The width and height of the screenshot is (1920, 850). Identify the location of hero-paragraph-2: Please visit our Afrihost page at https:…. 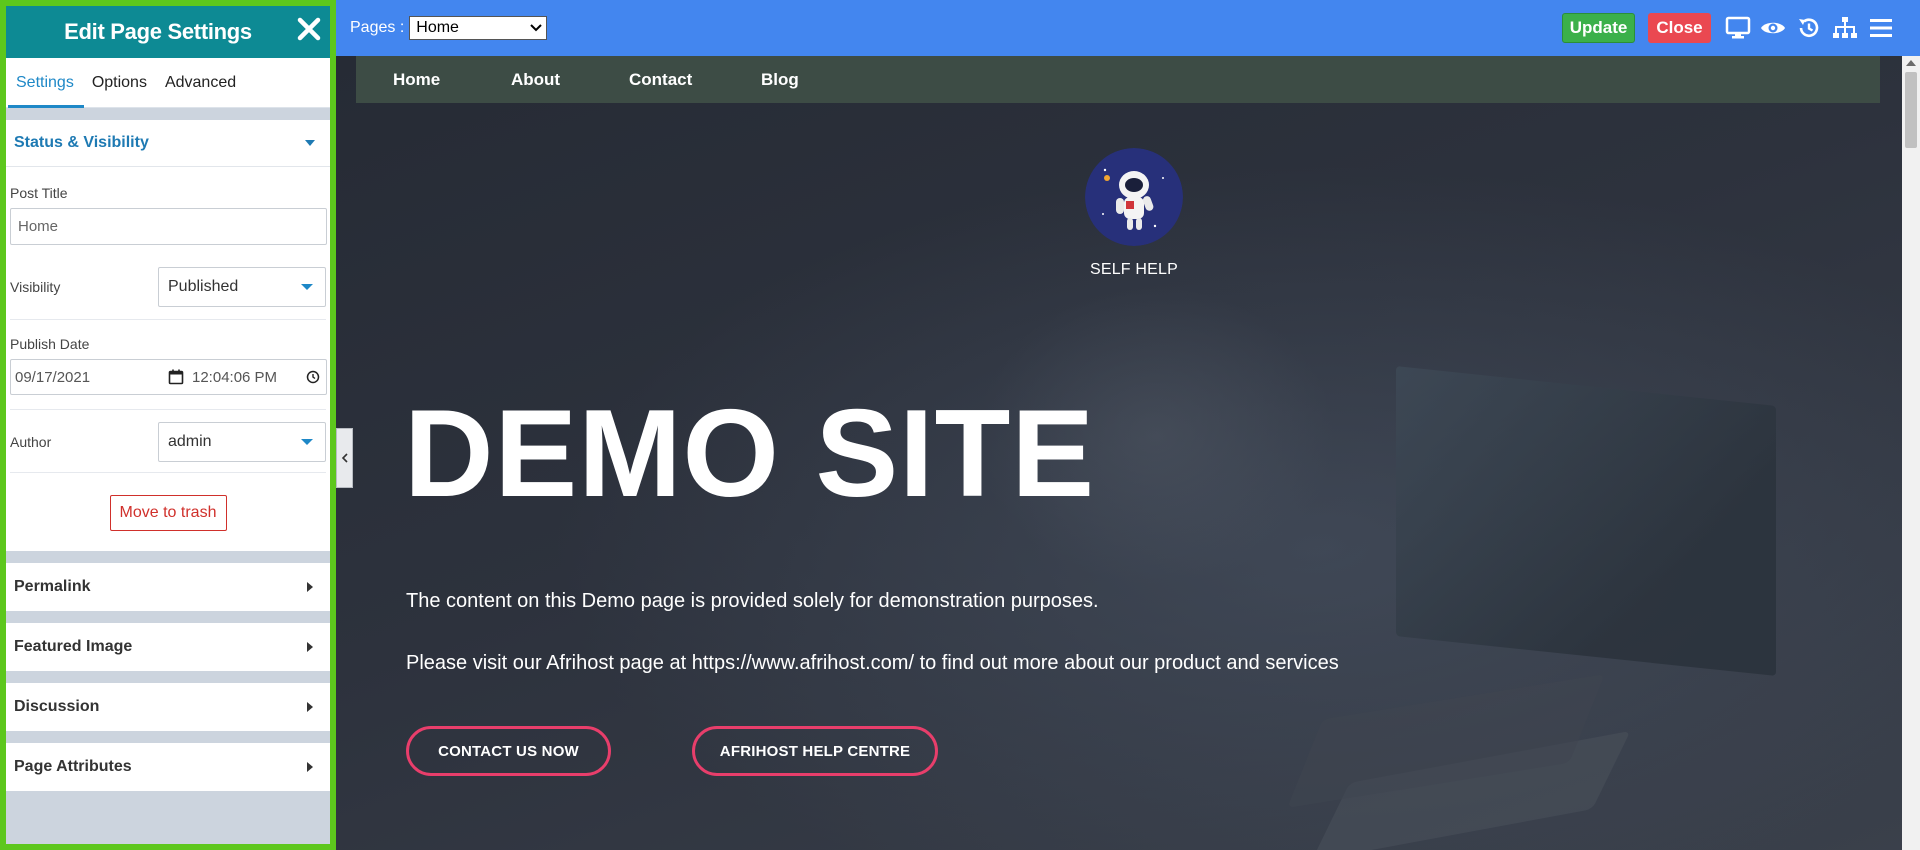
(872, 663).